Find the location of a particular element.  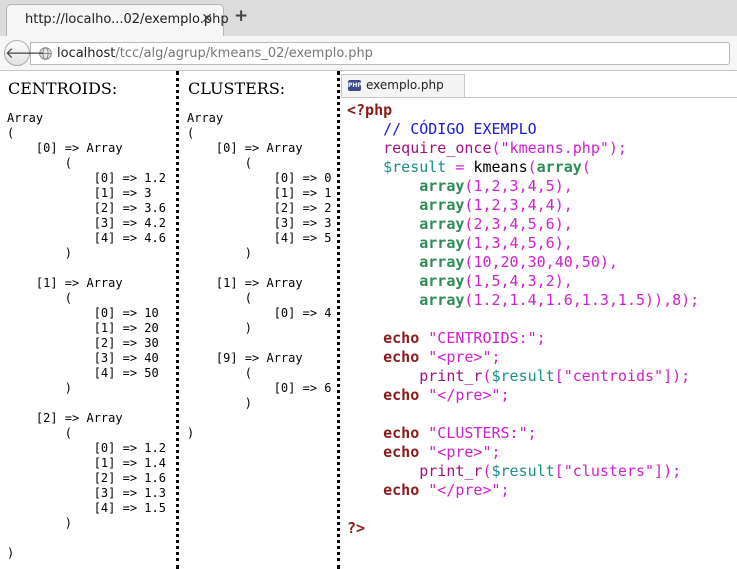

close-tab-icon: ✕ is located at coordinates (207, 19).